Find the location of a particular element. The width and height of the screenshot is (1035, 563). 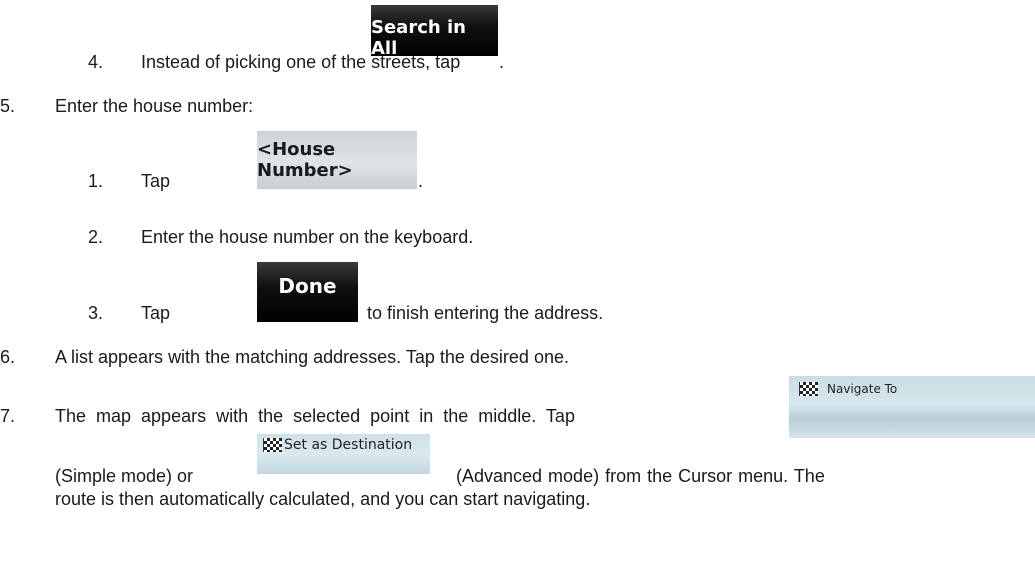

step-text: Enter the house number: is located at coordinates (154, 106).